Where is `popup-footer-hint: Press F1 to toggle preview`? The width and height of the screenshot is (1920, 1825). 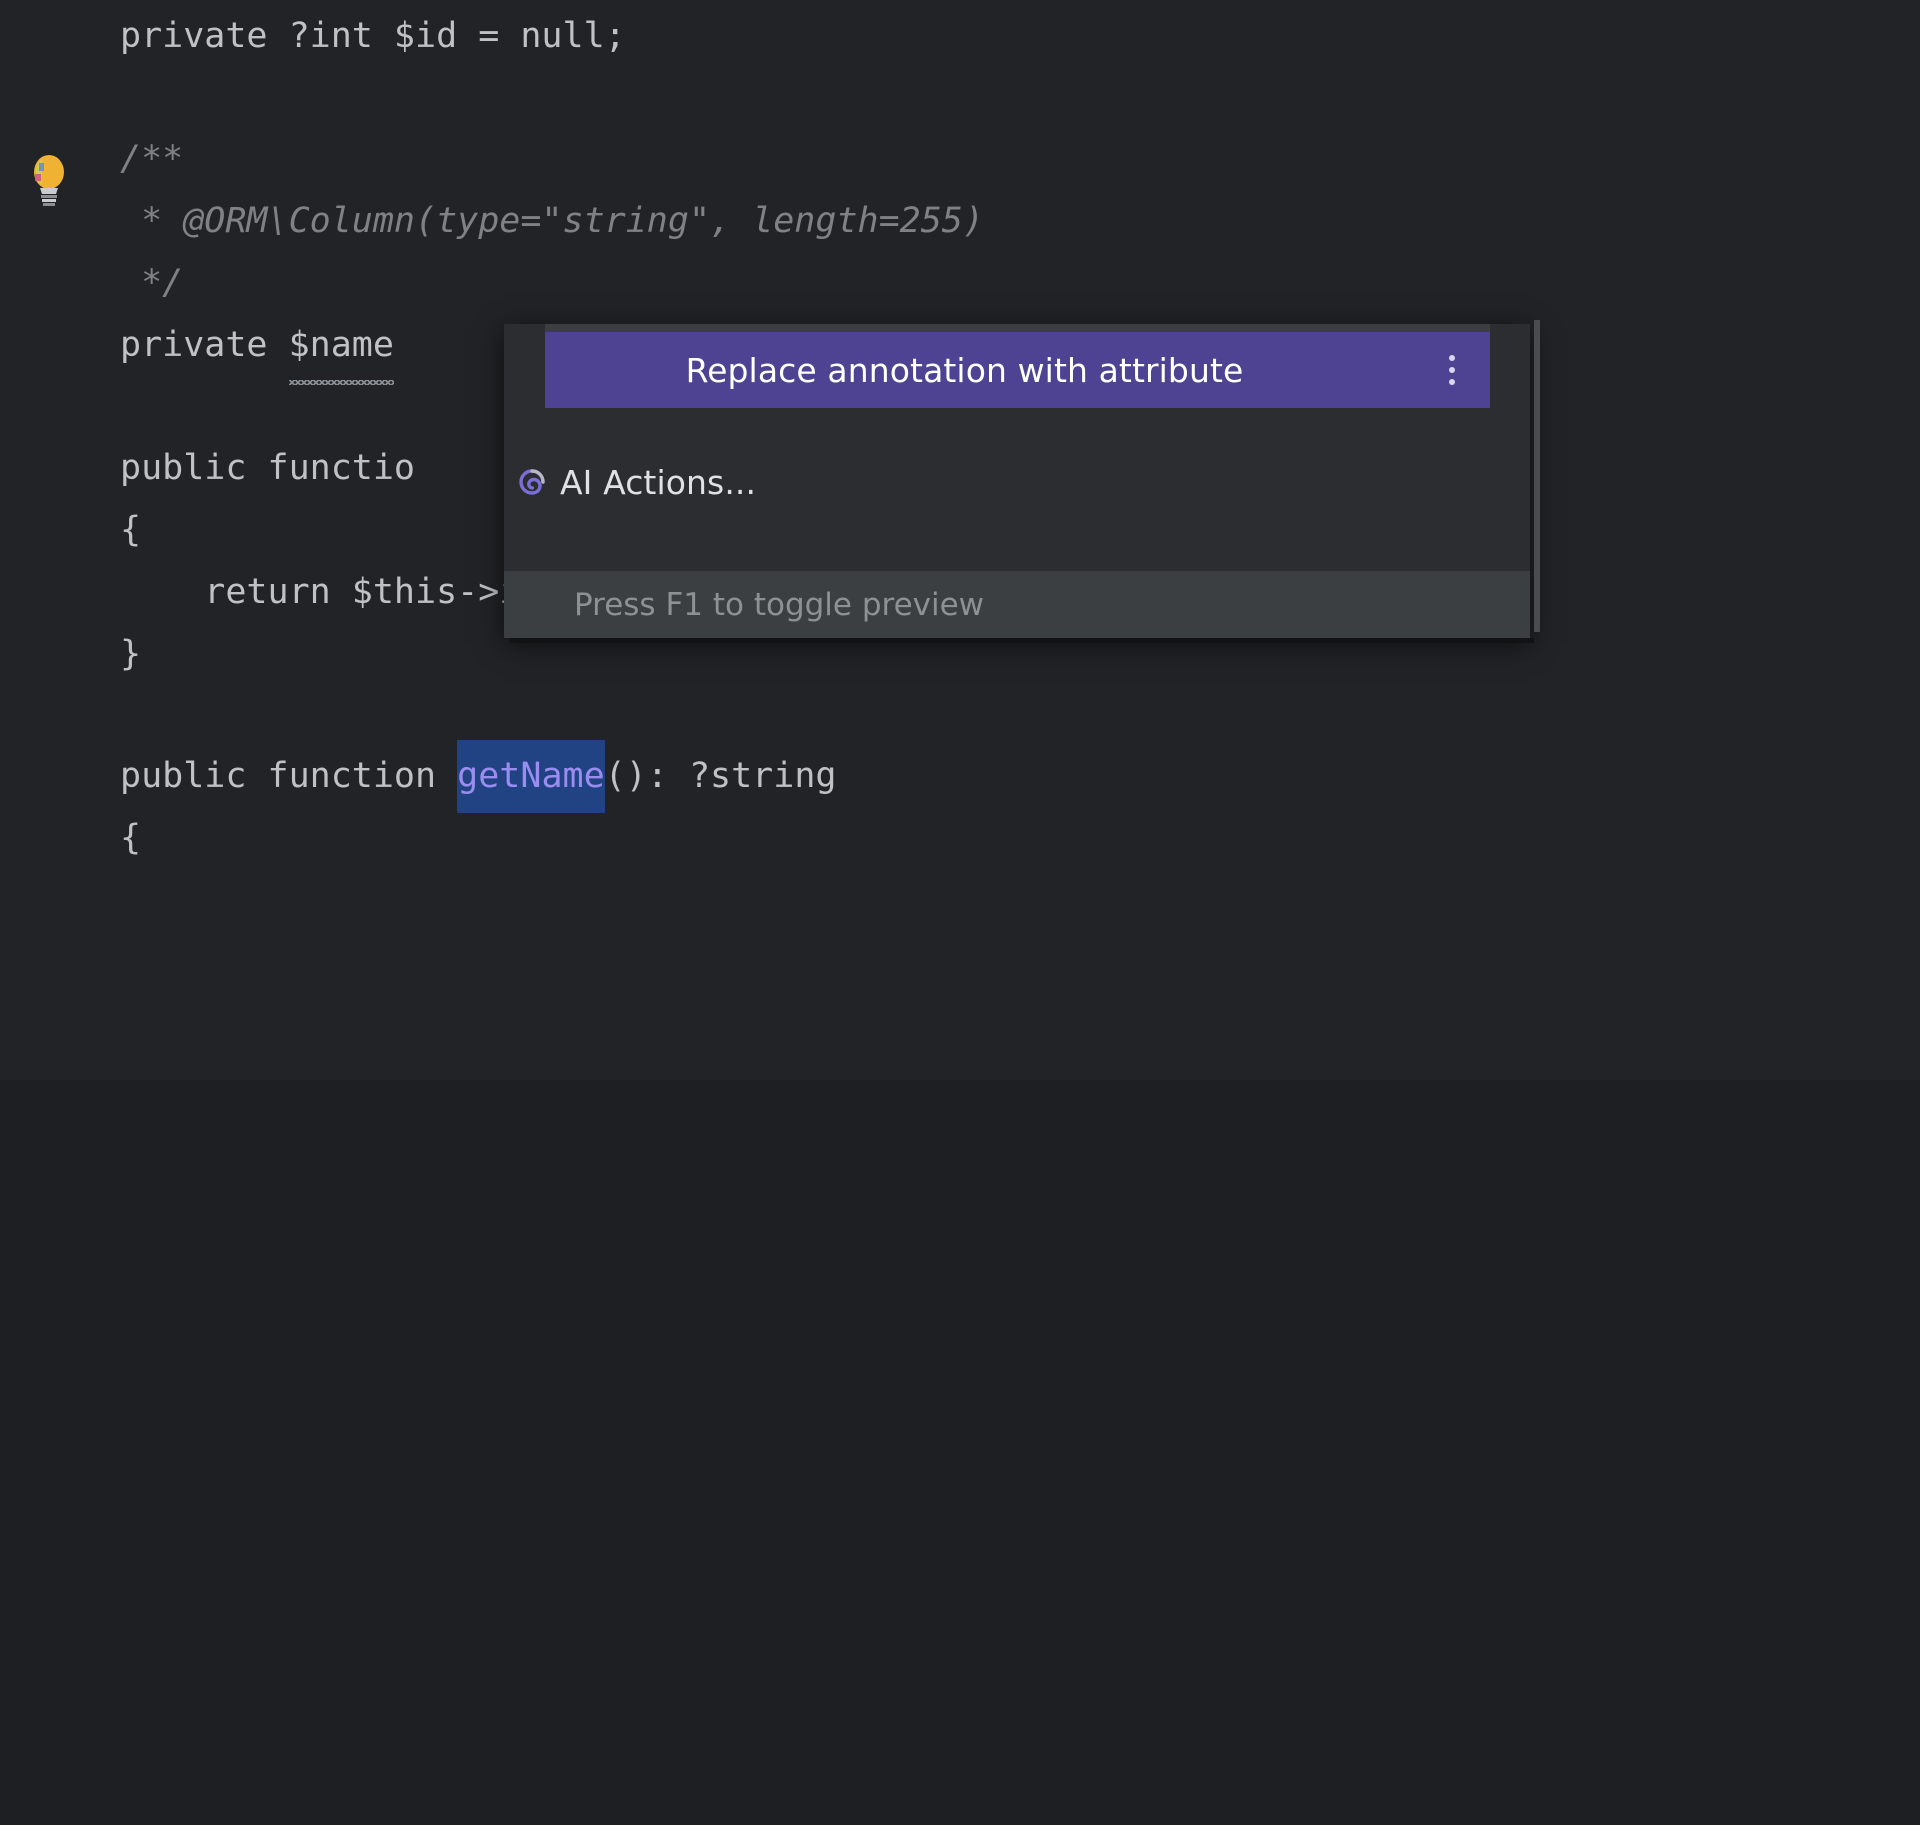 popup-footer-hint: Press F1 to toggle preview is located at coordinates (779, 604).